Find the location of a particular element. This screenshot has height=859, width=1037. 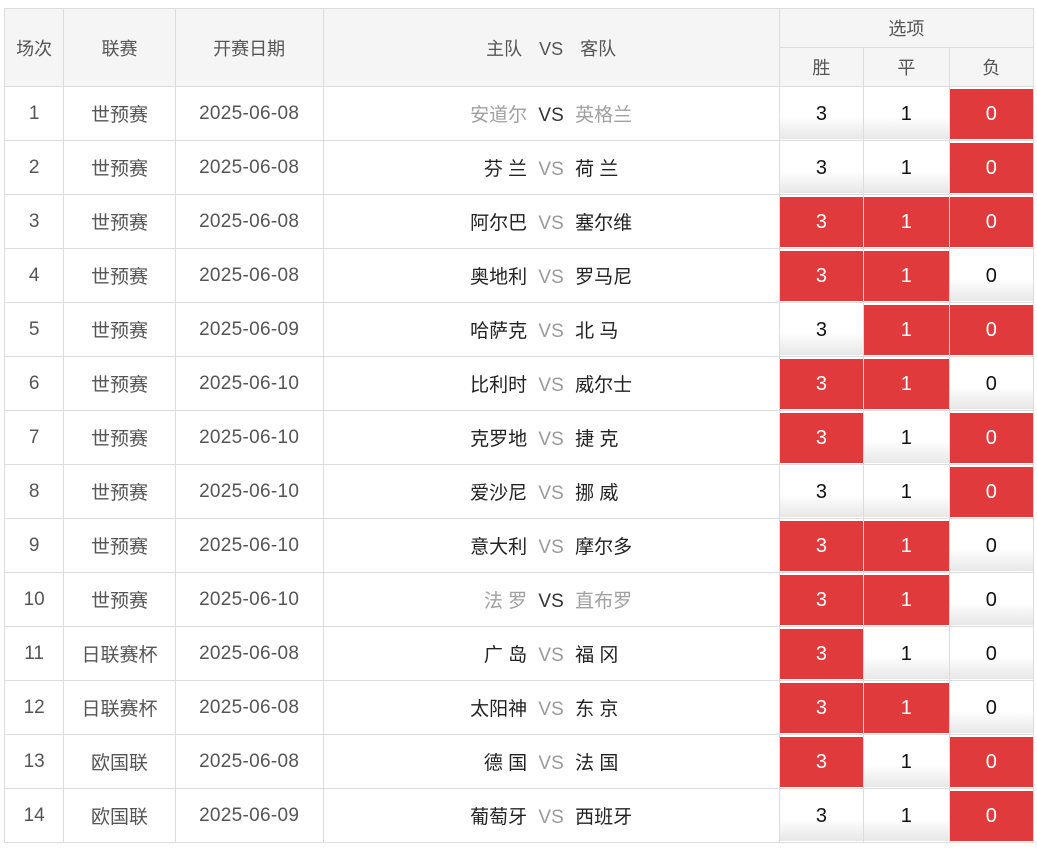

match-number: 12 is located at coordinates (34, 707).